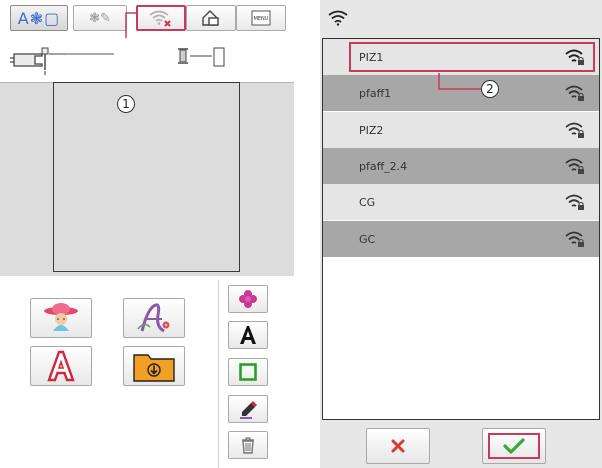 The width and height of the screenshot is (602, 468). I want to click on lady-design-icon, so click(61, 317).